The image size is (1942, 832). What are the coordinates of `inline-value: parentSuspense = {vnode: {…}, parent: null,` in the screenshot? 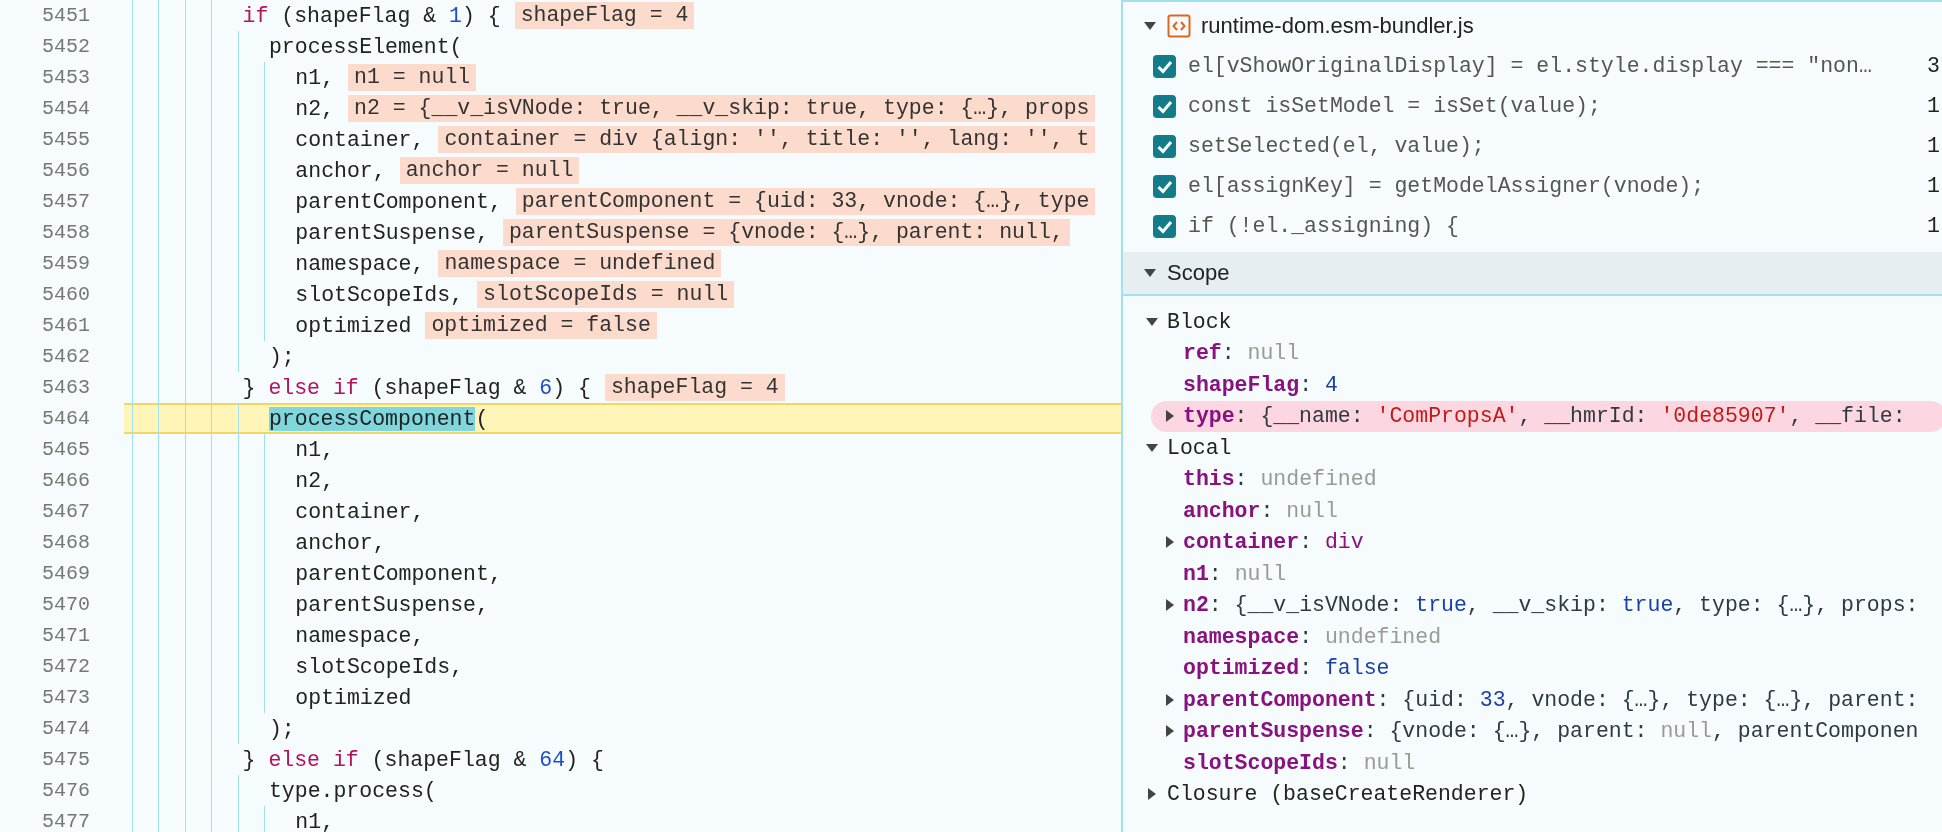 It's located at (786, 232).